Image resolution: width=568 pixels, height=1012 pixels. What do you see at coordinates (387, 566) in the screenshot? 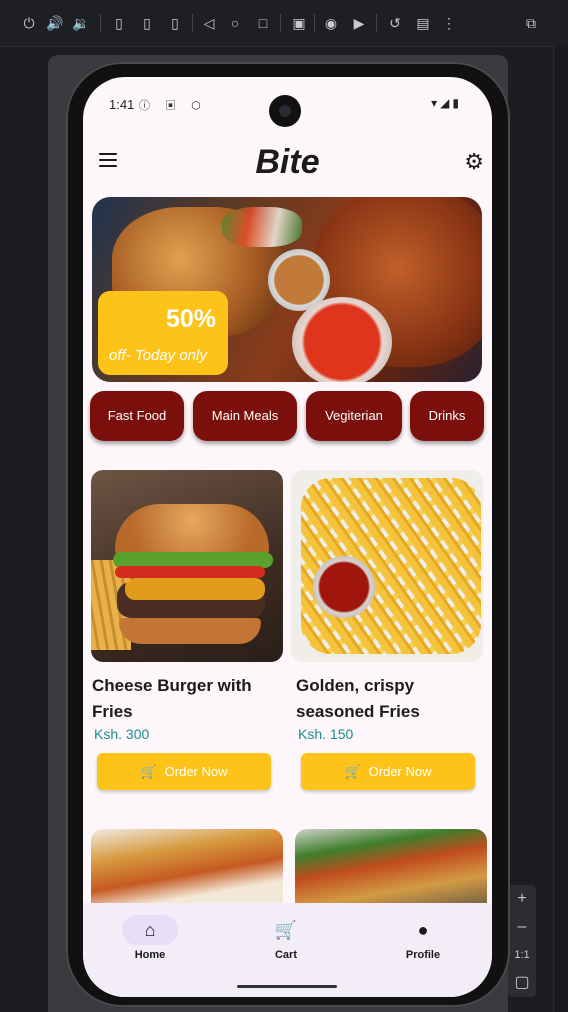
I see `fries-image` at bounding box center [387, 566].